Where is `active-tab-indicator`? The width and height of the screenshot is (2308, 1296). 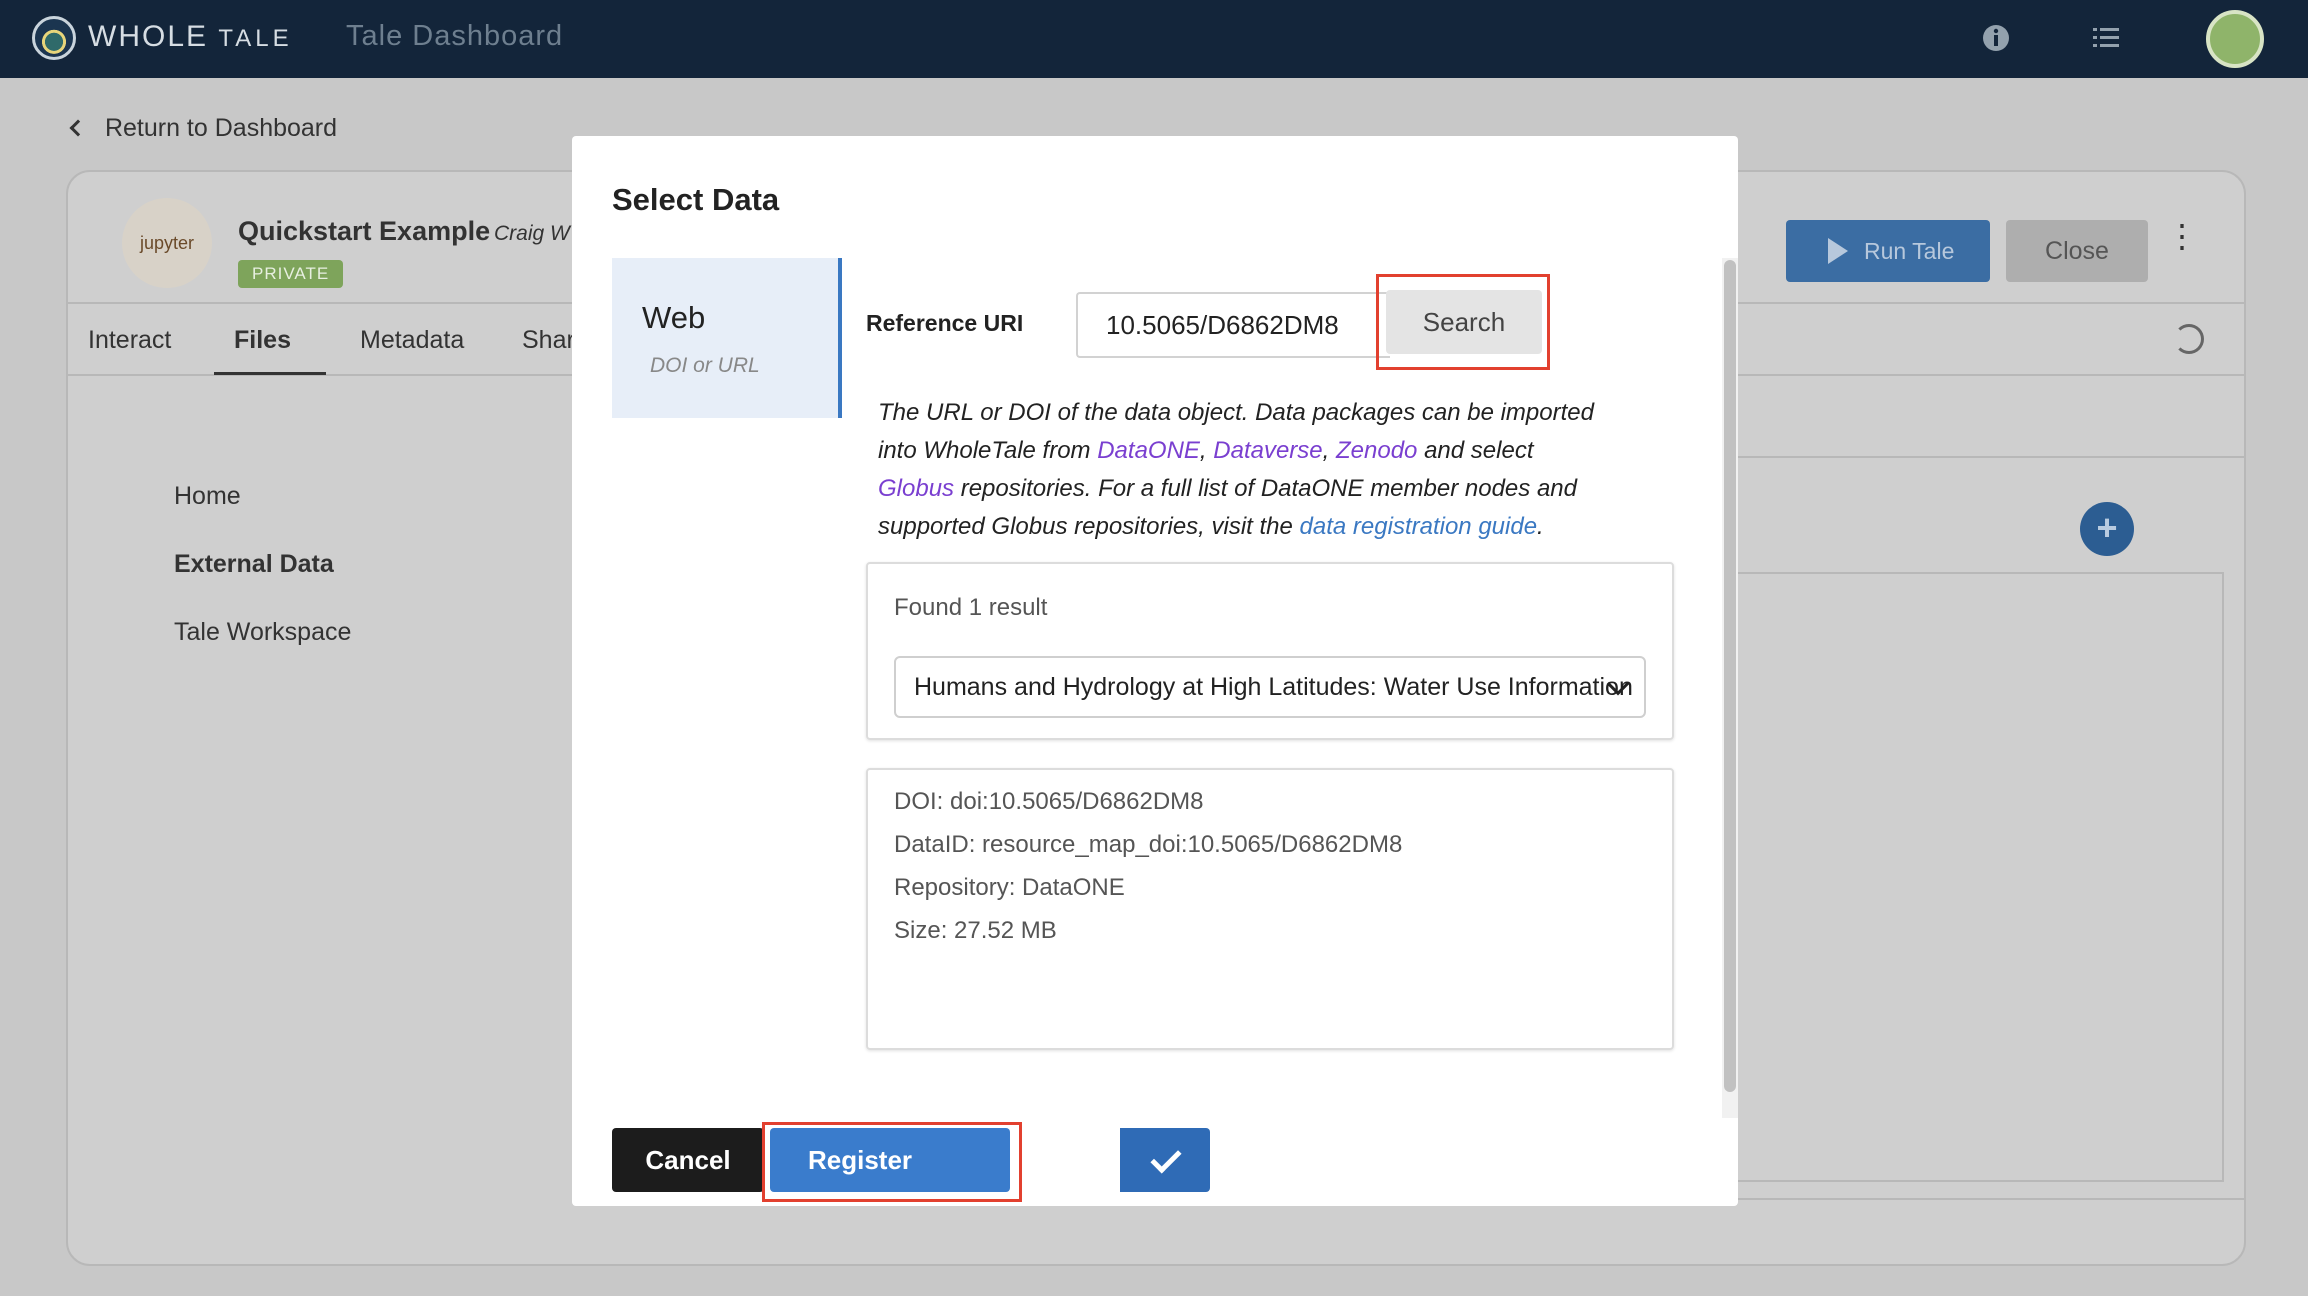 active-tab-indicator is located at coordinates (270, 373).